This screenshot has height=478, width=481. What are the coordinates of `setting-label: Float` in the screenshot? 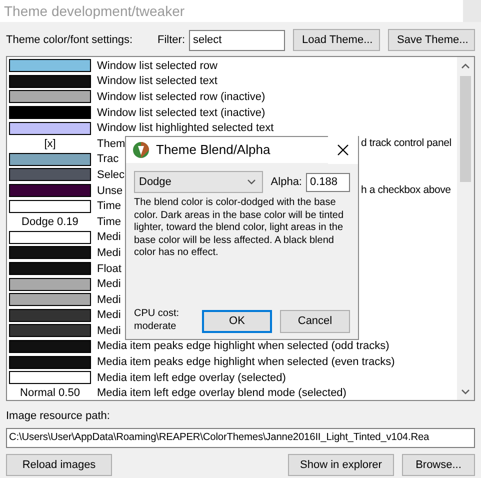 It's located at (109, 269).